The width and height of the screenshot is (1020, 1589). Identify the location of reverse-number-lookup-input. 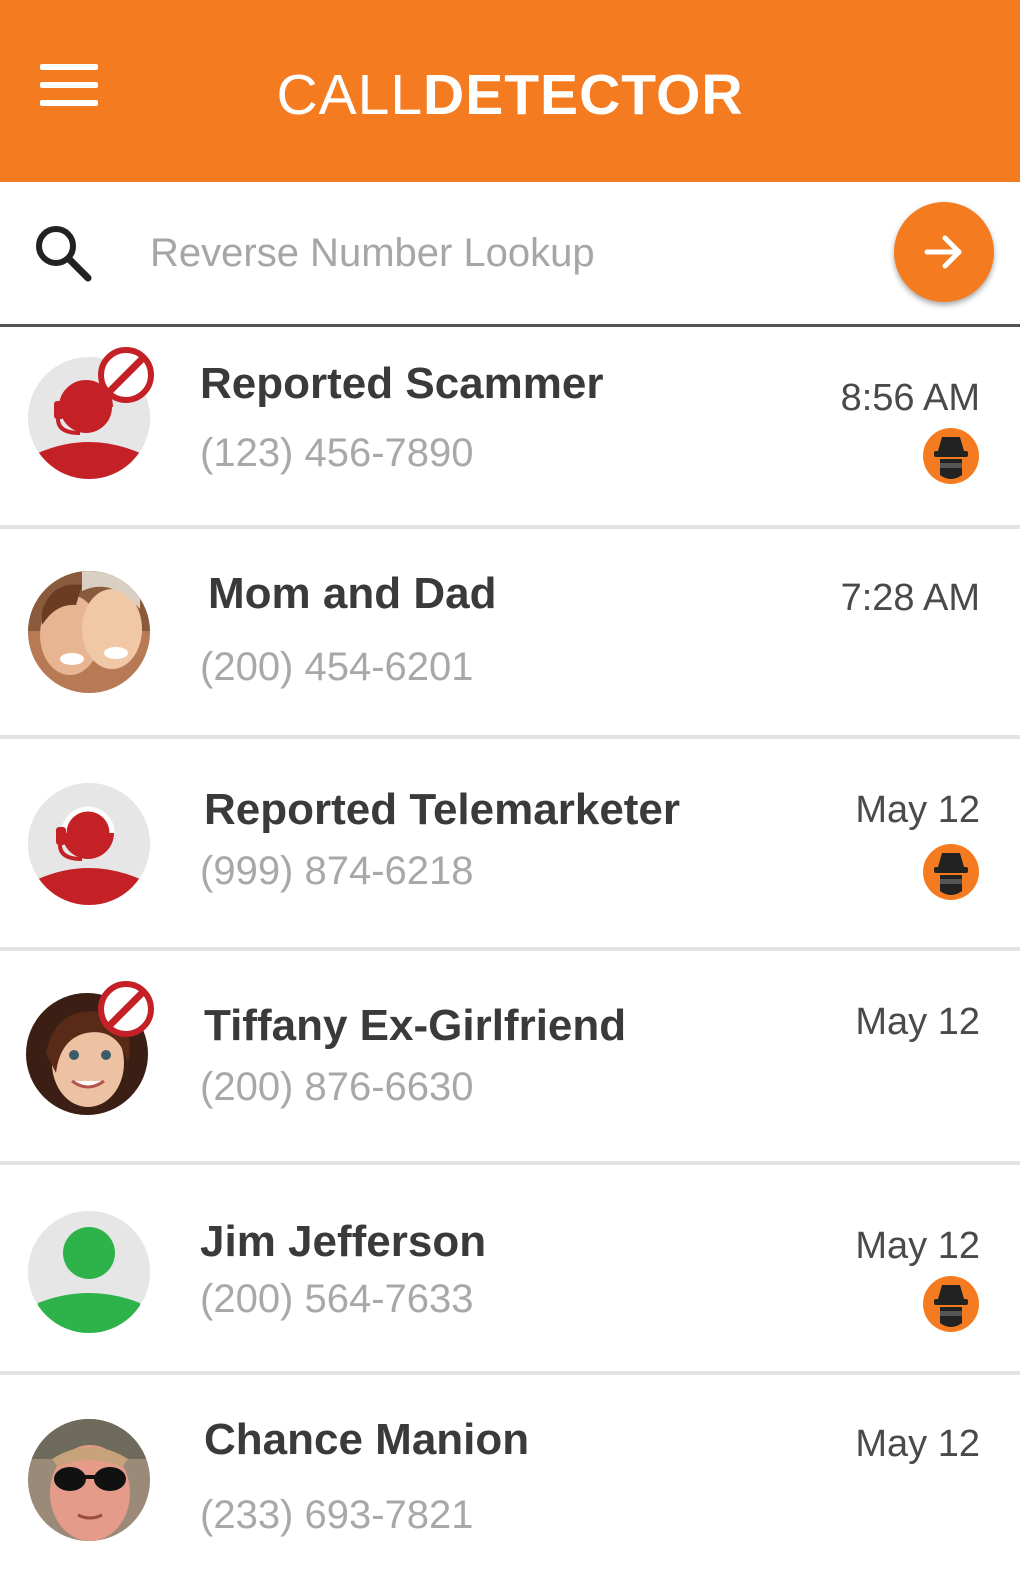
(500, 253).